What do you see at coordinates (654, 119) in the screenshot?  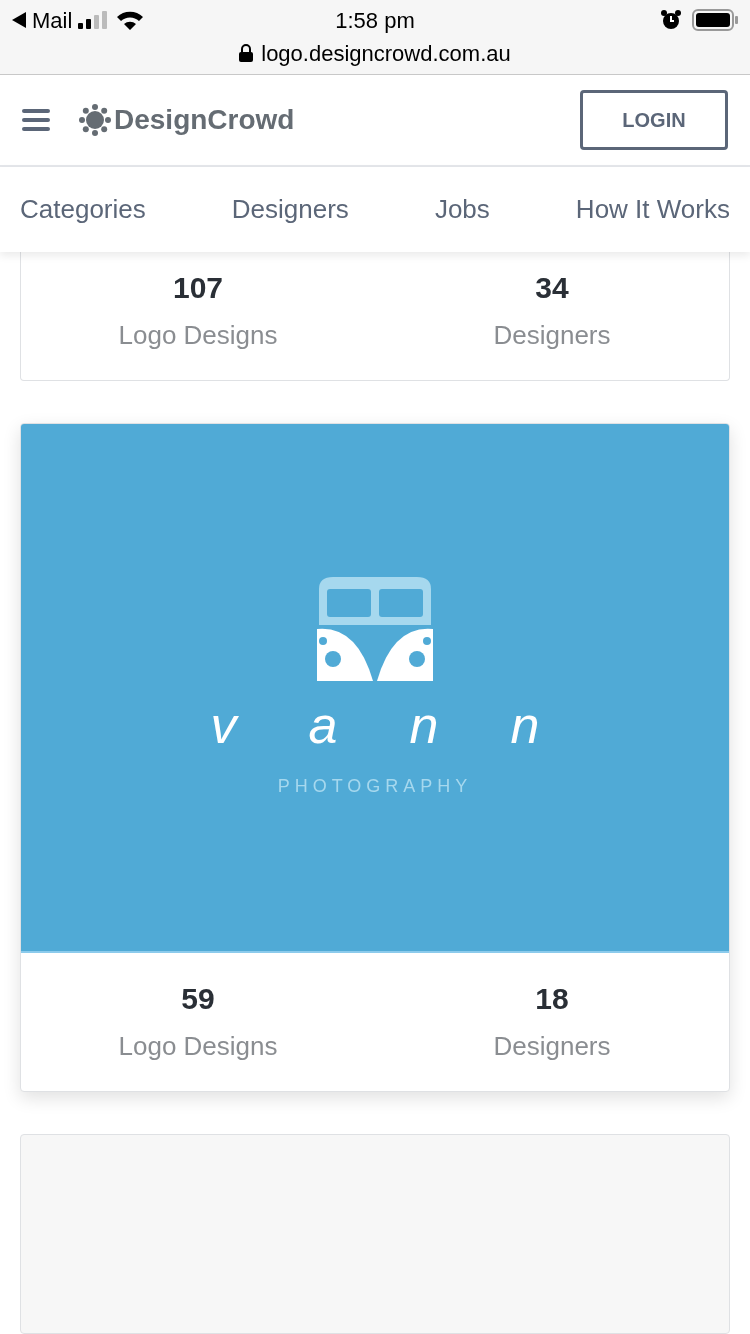 I see `login-button: LOGIN` at bounding box center [654, 119].